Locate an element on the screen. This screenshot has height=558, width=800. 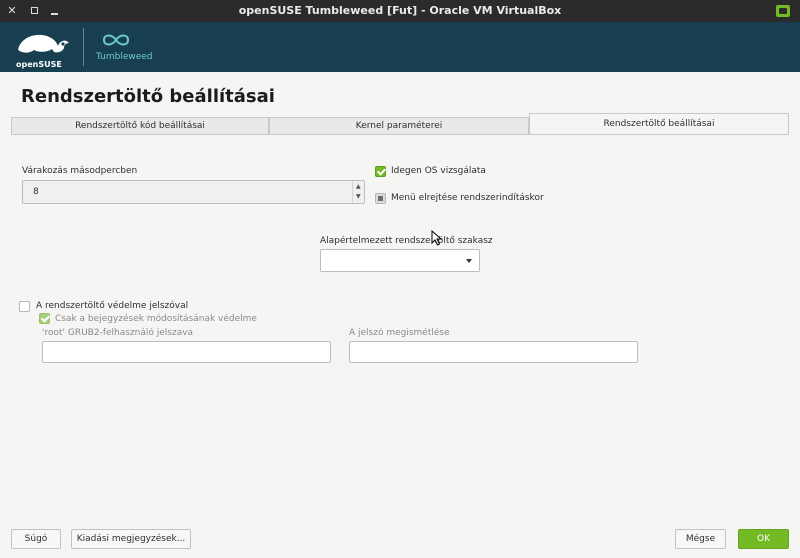
spin-up-icon: ▲ is located at coordinates (358, 186).